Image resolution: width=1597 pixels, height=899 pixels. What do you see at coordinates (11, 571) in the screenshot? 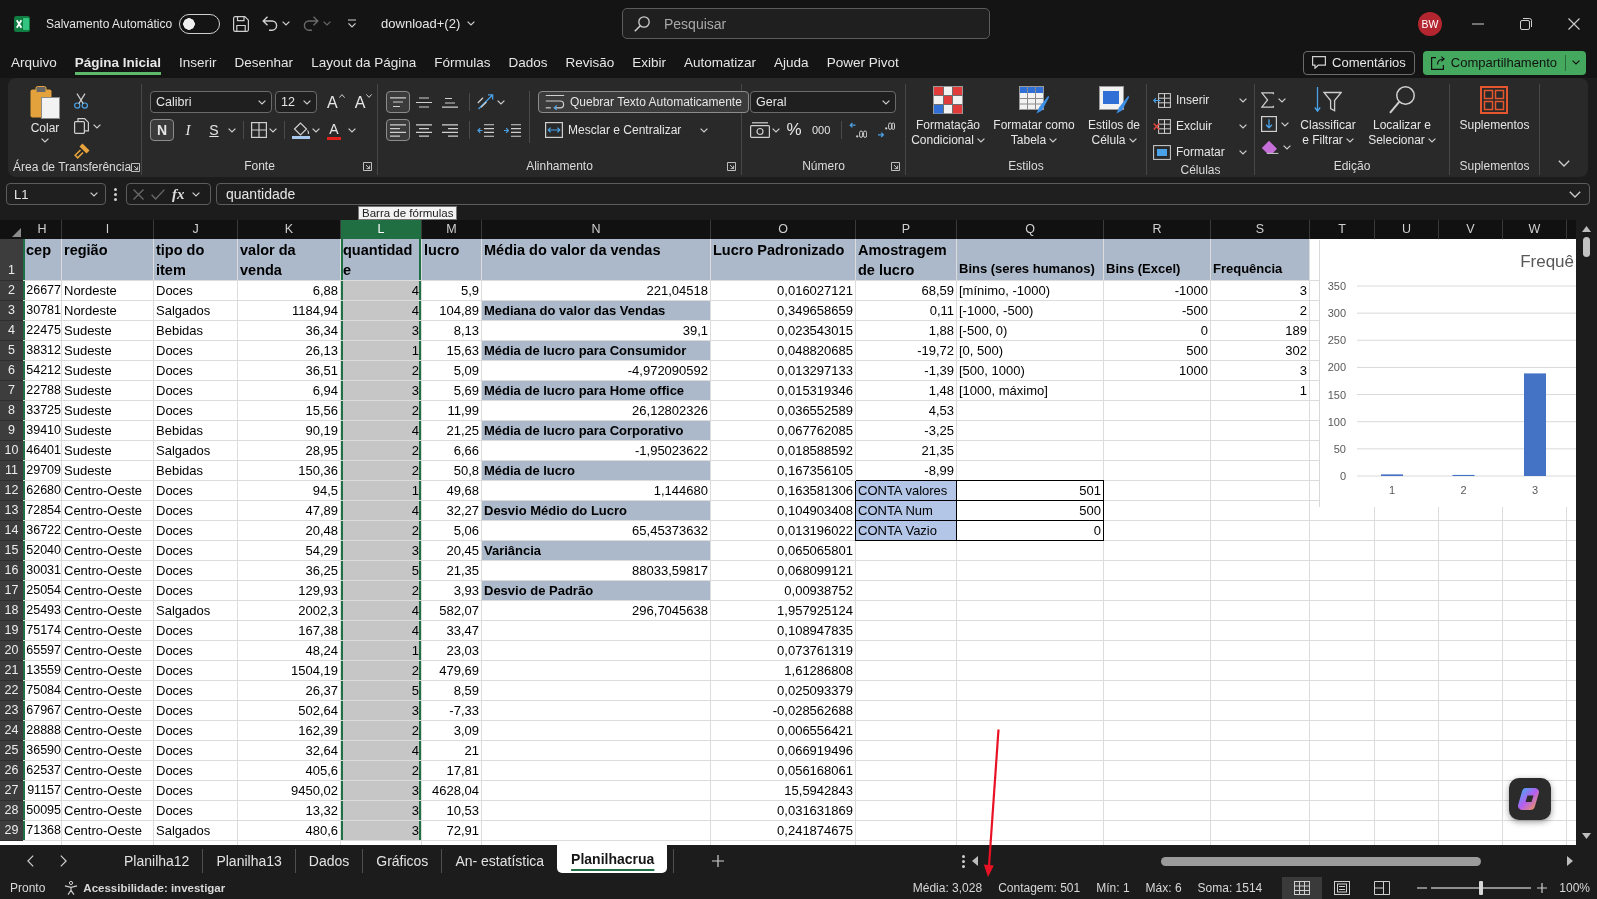
I see `row-header: 16` at bounding box center [11, 571].